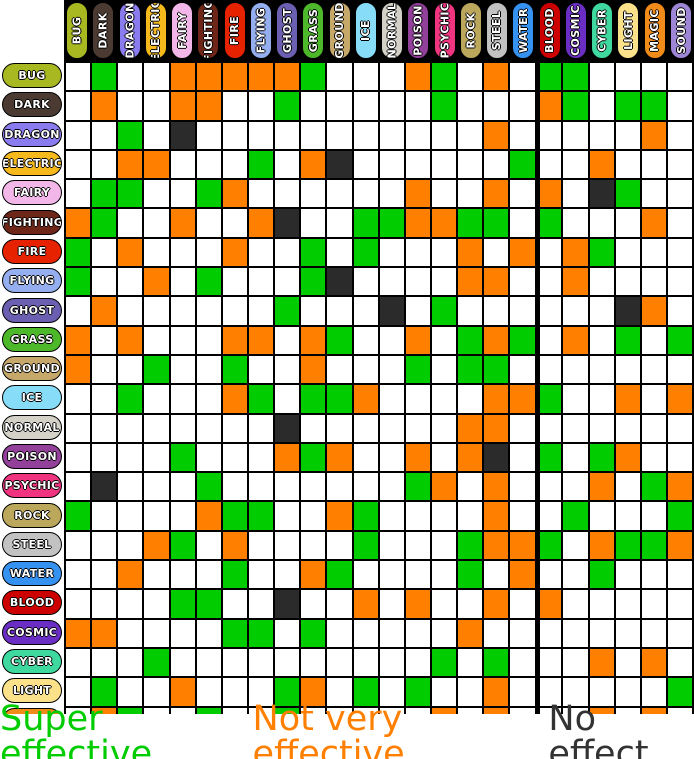 The width and height of the screenshot is (694, 759). I want to click on column-header-dark: DARK, so click(103, 30).